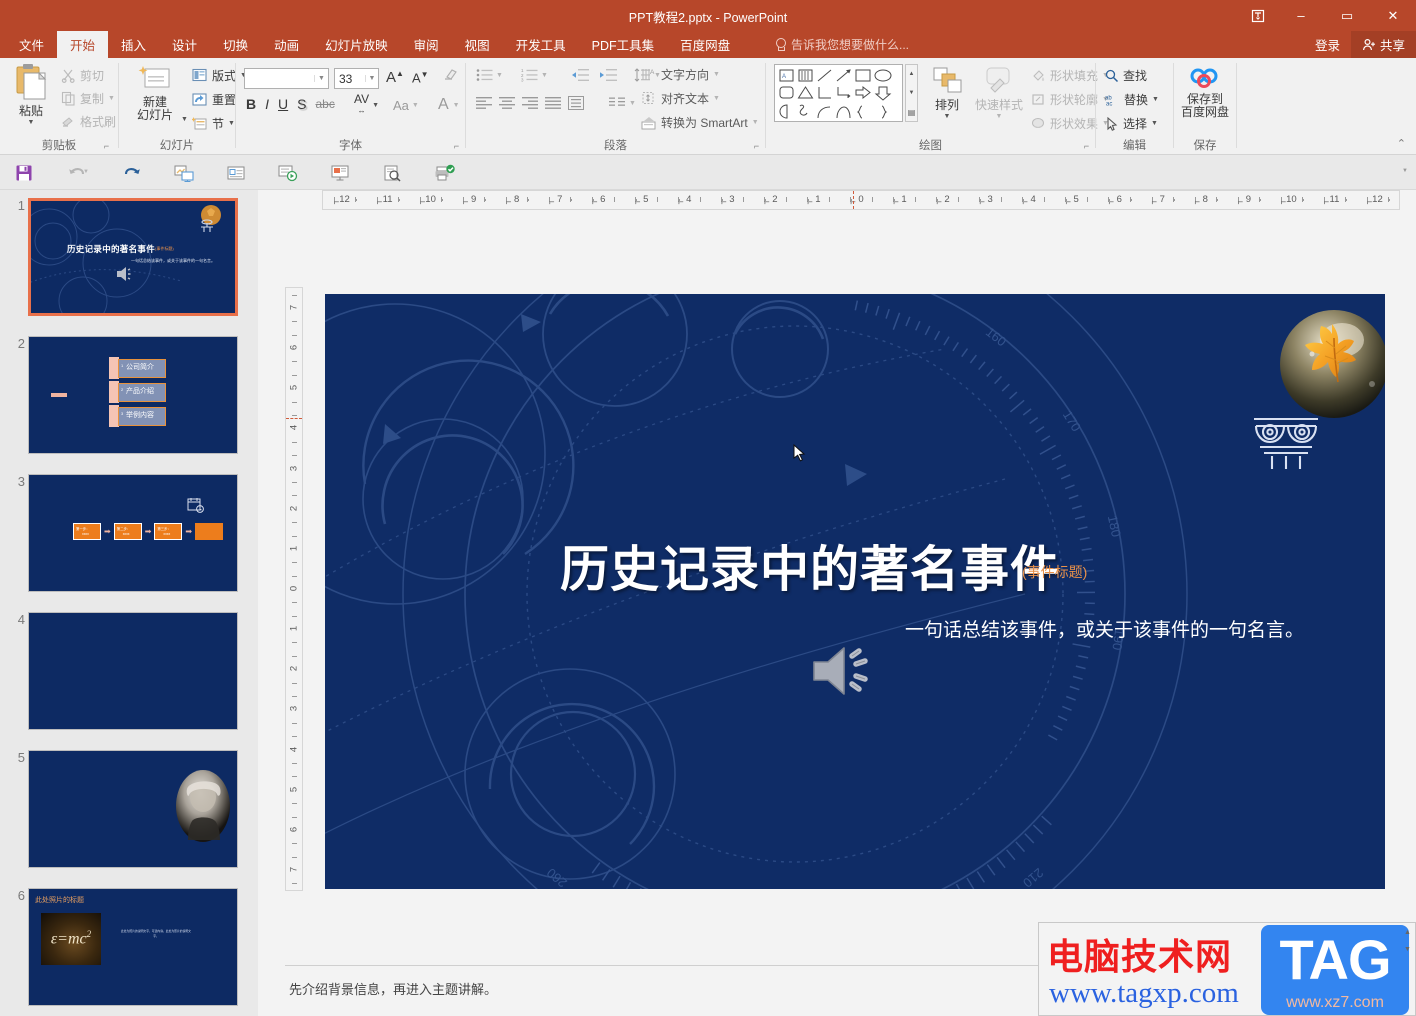  What do you see at coordinates (395, 77) in the screenshot?
I see `increase-font-size-button: A▲` at bounding box center [395, 77].